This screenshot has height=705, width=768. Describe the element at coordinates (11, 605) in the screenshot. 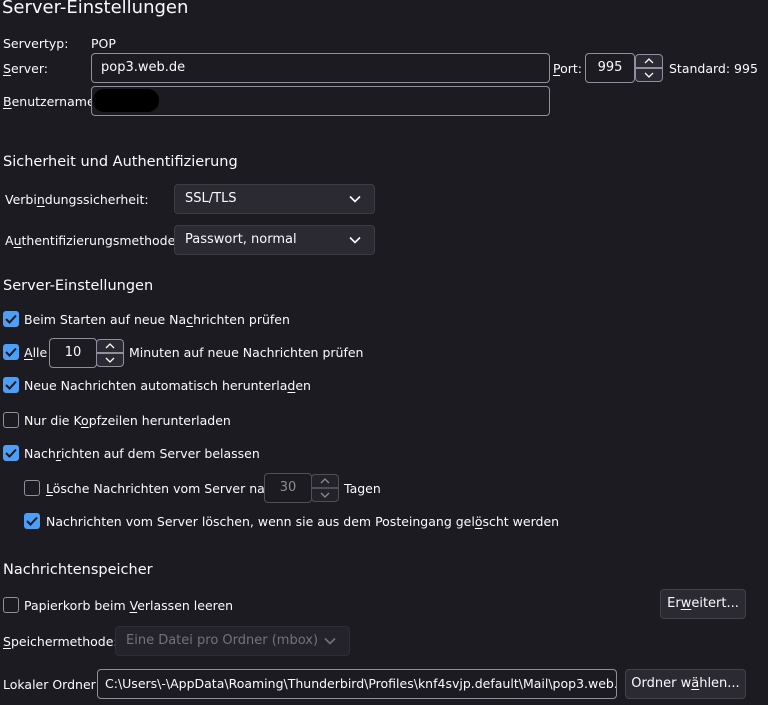

I see `empty-trash-checkbox` at that location.